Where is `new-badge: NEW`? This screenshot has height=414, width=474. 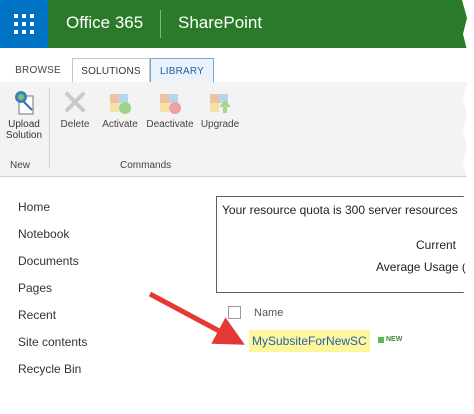 new-badge: NEW is located at coordinates (390, 339).